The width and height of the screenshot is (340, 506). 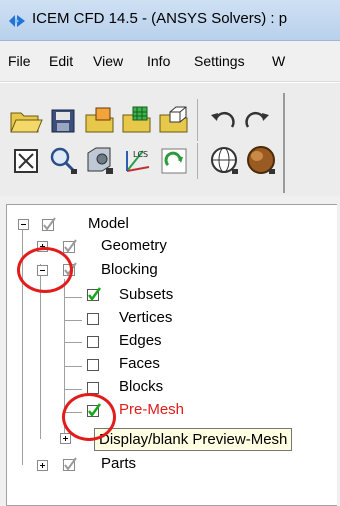 What do you see at coordinates (261, 160) in the screenshot?
I see `solid-icon` at bounding box center [261, 160].